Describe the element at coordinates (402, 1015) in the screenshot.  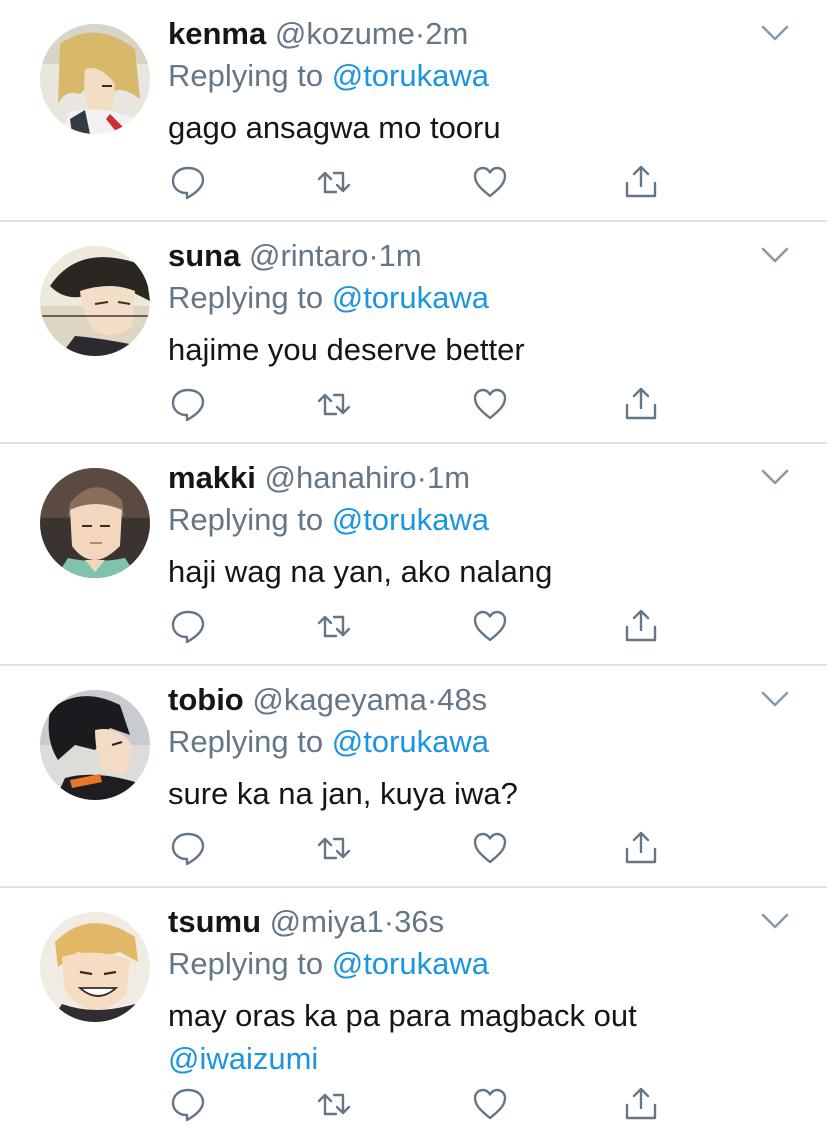
I see `tweet-text-body: may oras ka pa para magback out` at that location.